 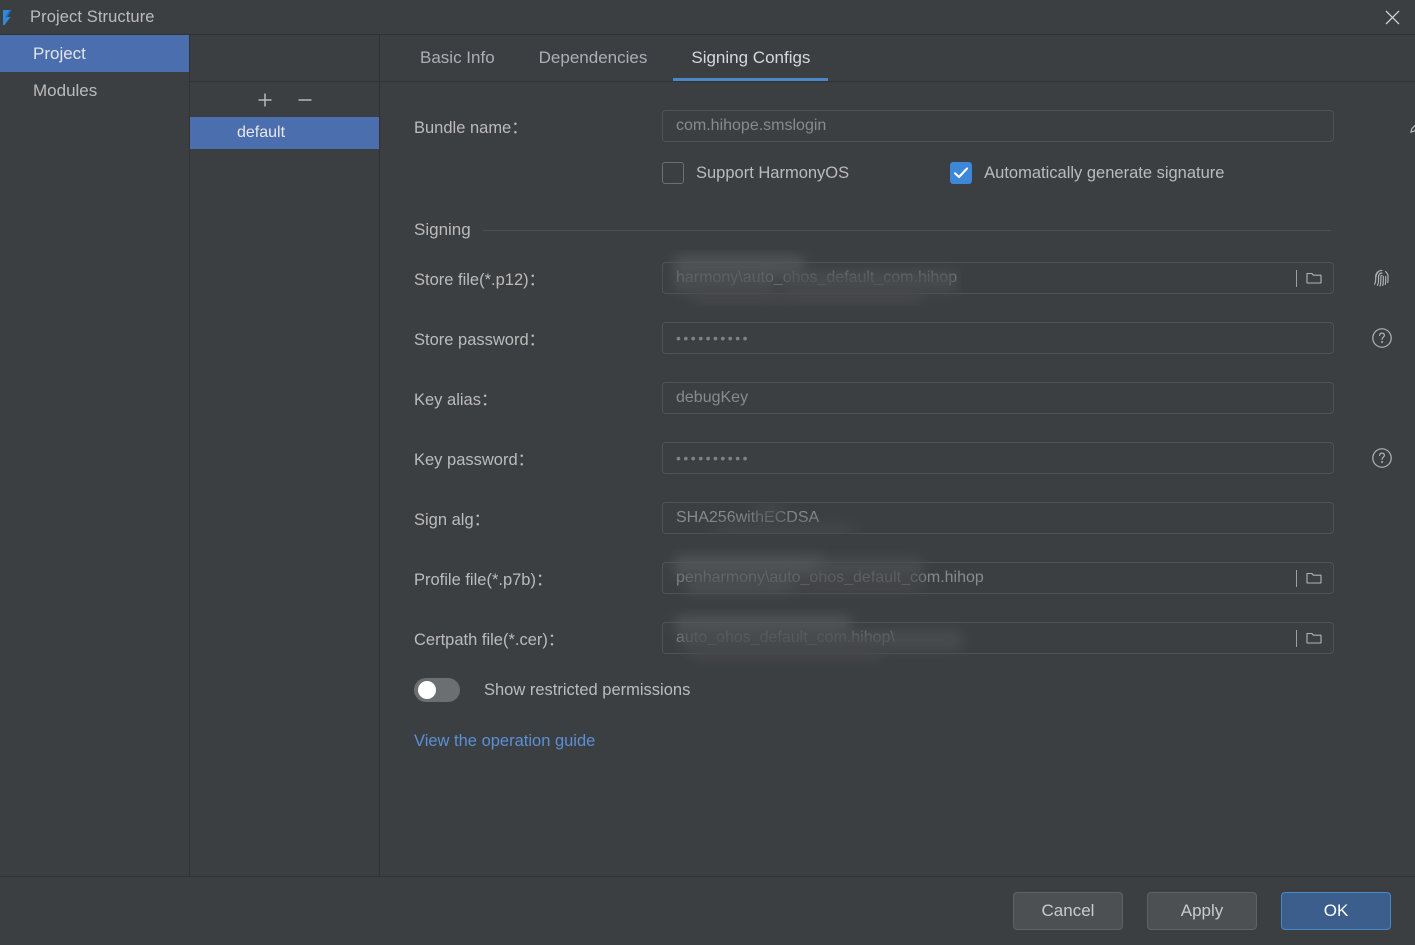 I want to click on store-file-label: Store file(*.p12)：, so click(x=480, y=280).